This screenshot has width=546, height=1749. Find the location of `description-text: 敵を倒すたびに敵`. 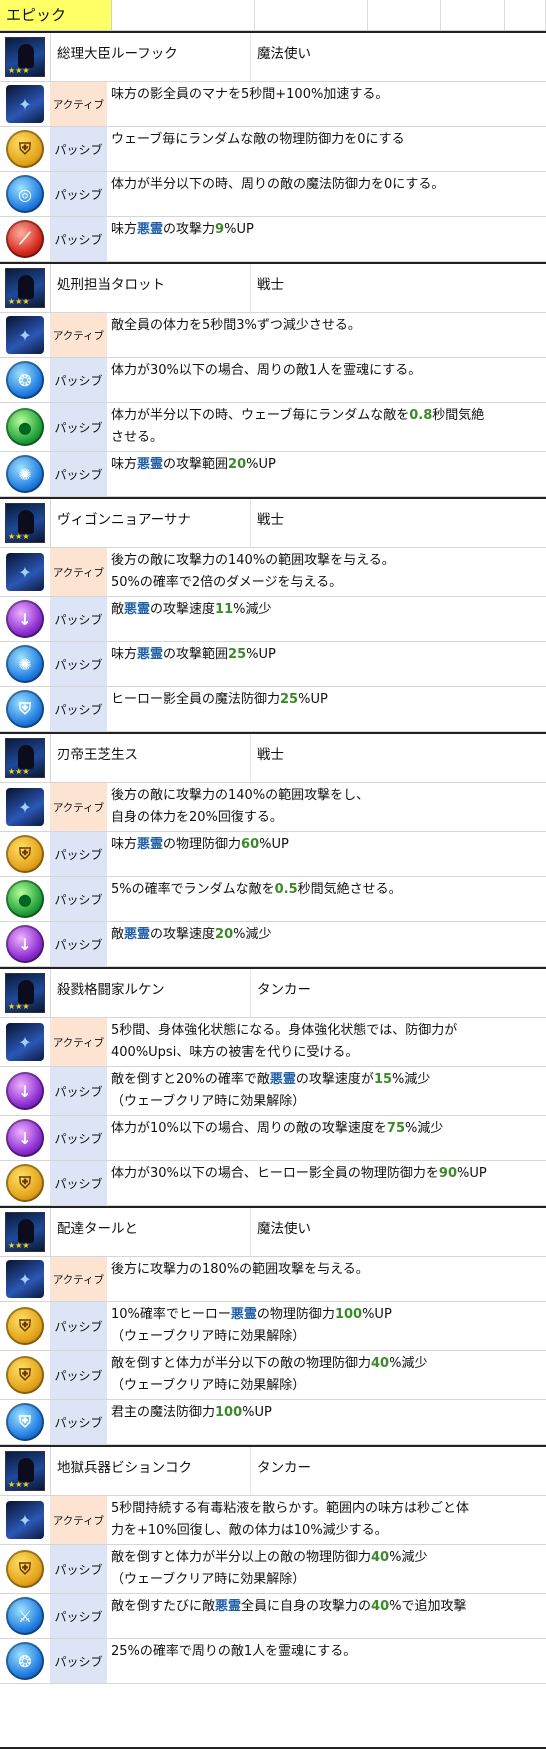

description-text: 敵を倒すたびに敵 is located at coordinates (163, 1606).